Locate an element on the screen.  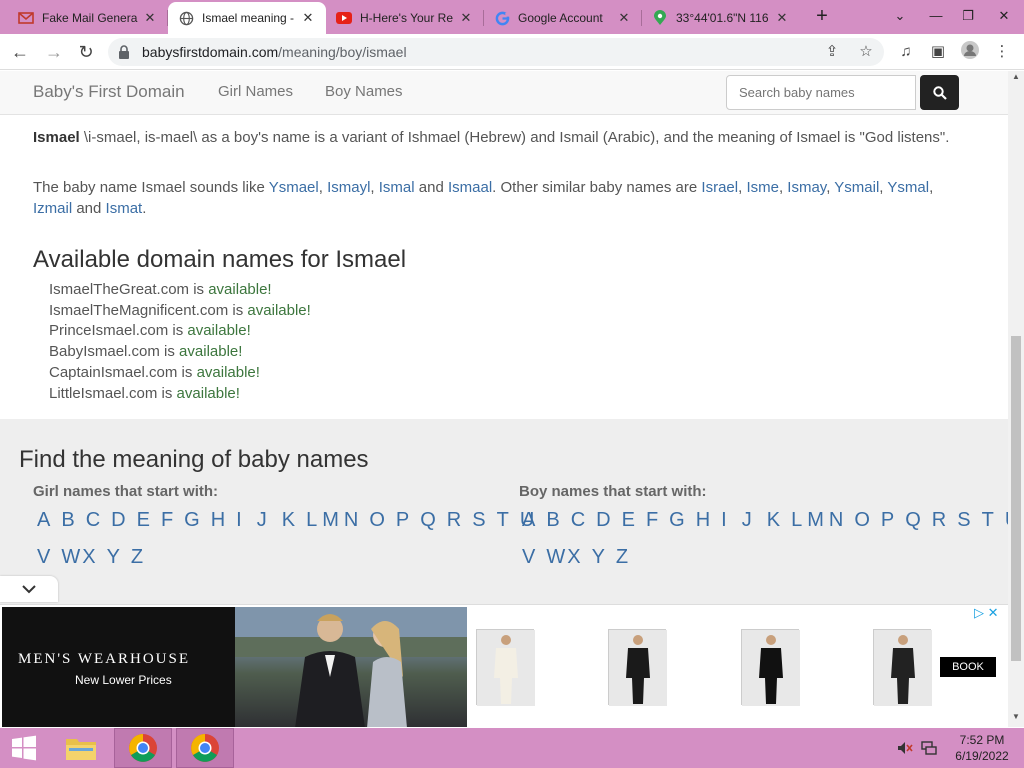
letter-link-a: A is located at coordinates (528, 520).